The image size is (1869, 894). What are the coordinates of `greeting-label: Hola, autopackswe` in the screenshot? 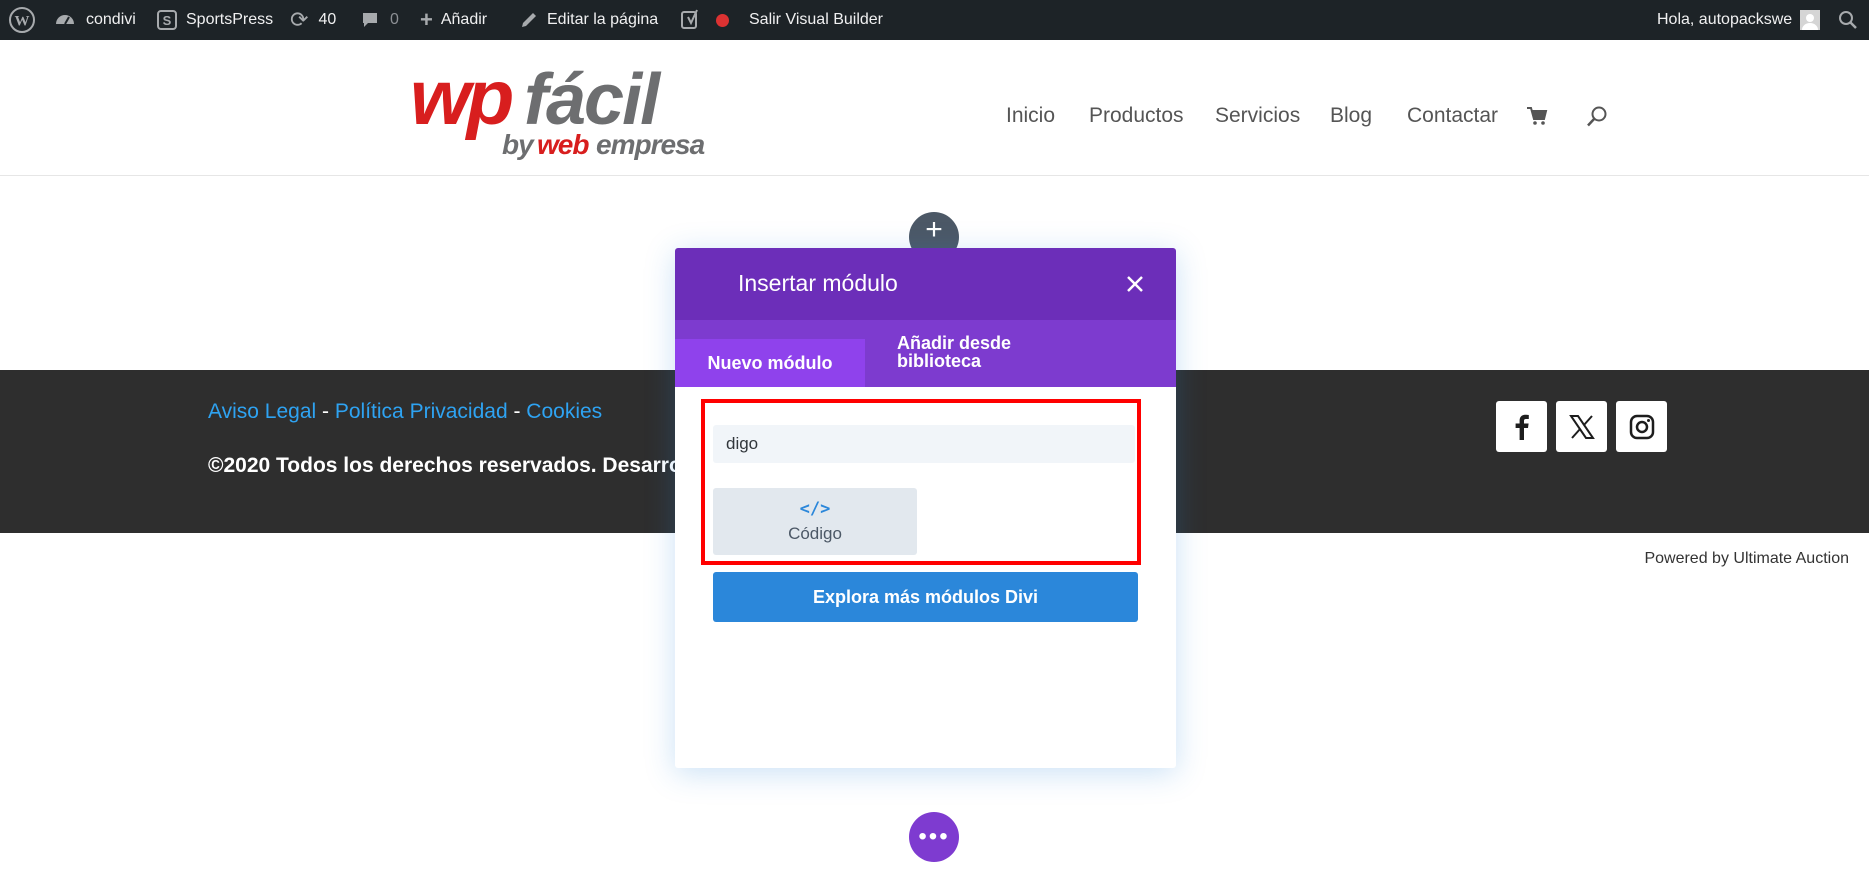 It's located at (1725, 19).